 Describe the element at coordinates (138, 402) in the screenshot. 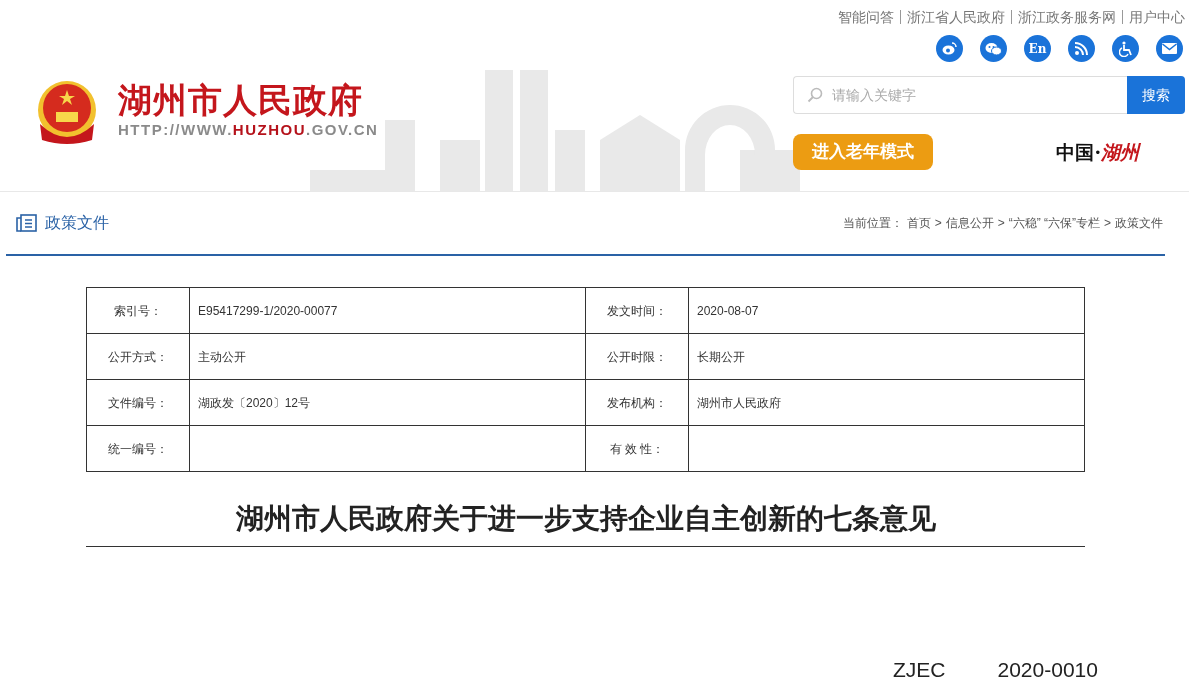

I see `table-cell: 文件编号：` at that location.